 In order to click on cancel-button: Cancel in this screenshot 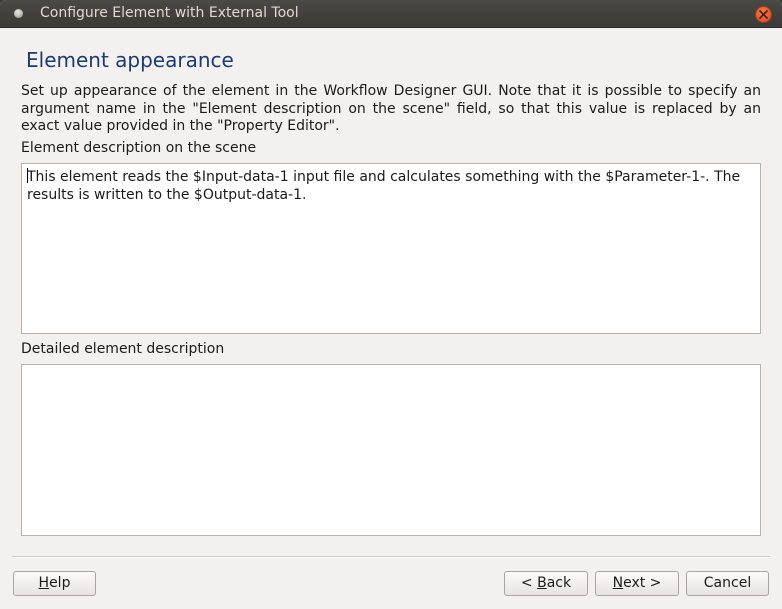, I will do `click(727, 583)`.